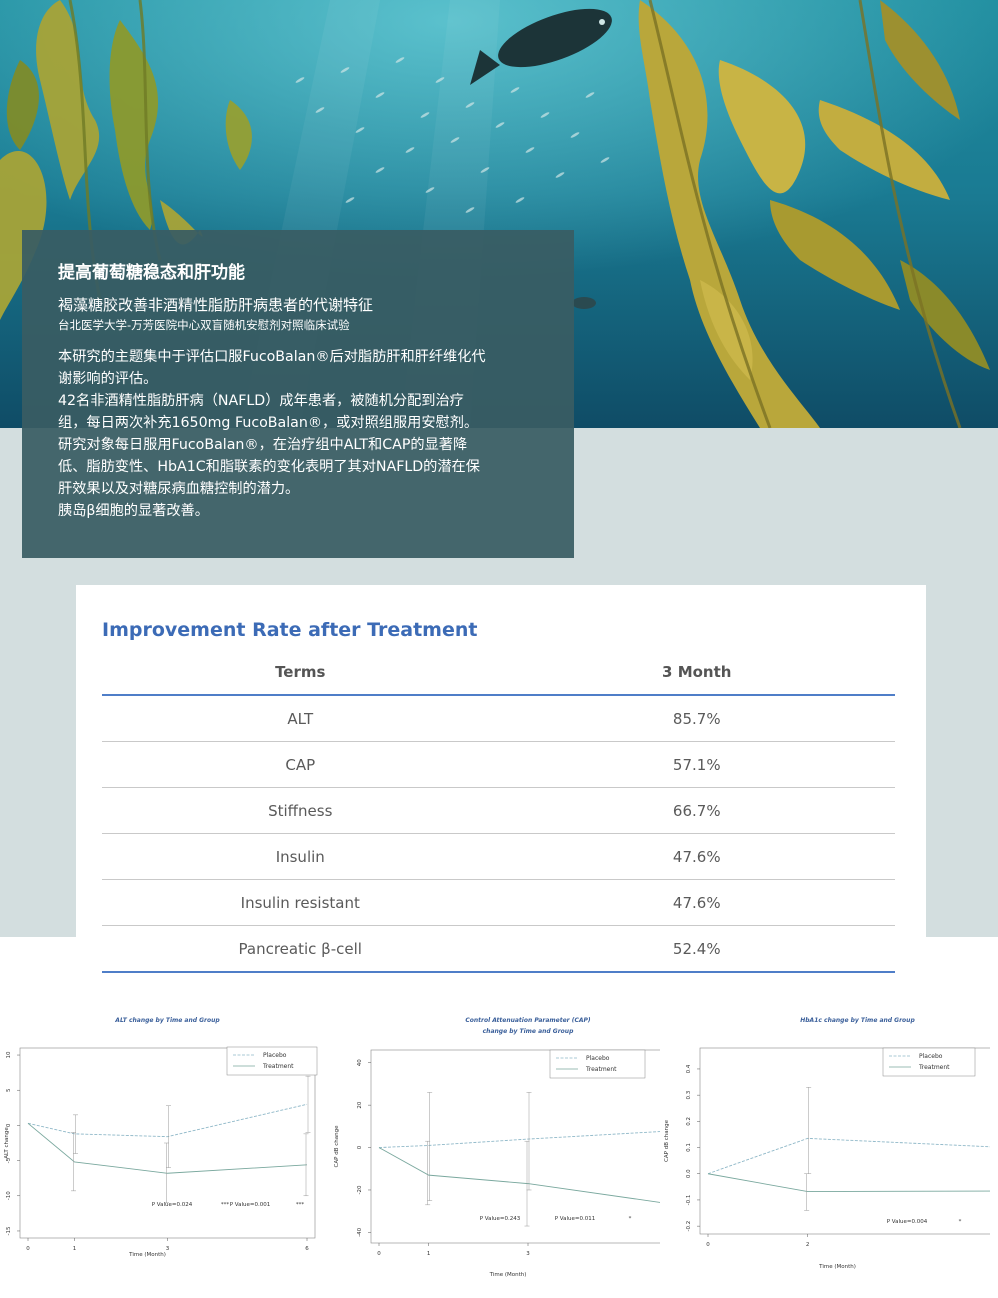 The width and height of the screenshot is (998, 1298). What do you see at coordinates (808, 1245) in the screenshot?
I see `x-tick-label: 2` at bounding box center [808, 1245].